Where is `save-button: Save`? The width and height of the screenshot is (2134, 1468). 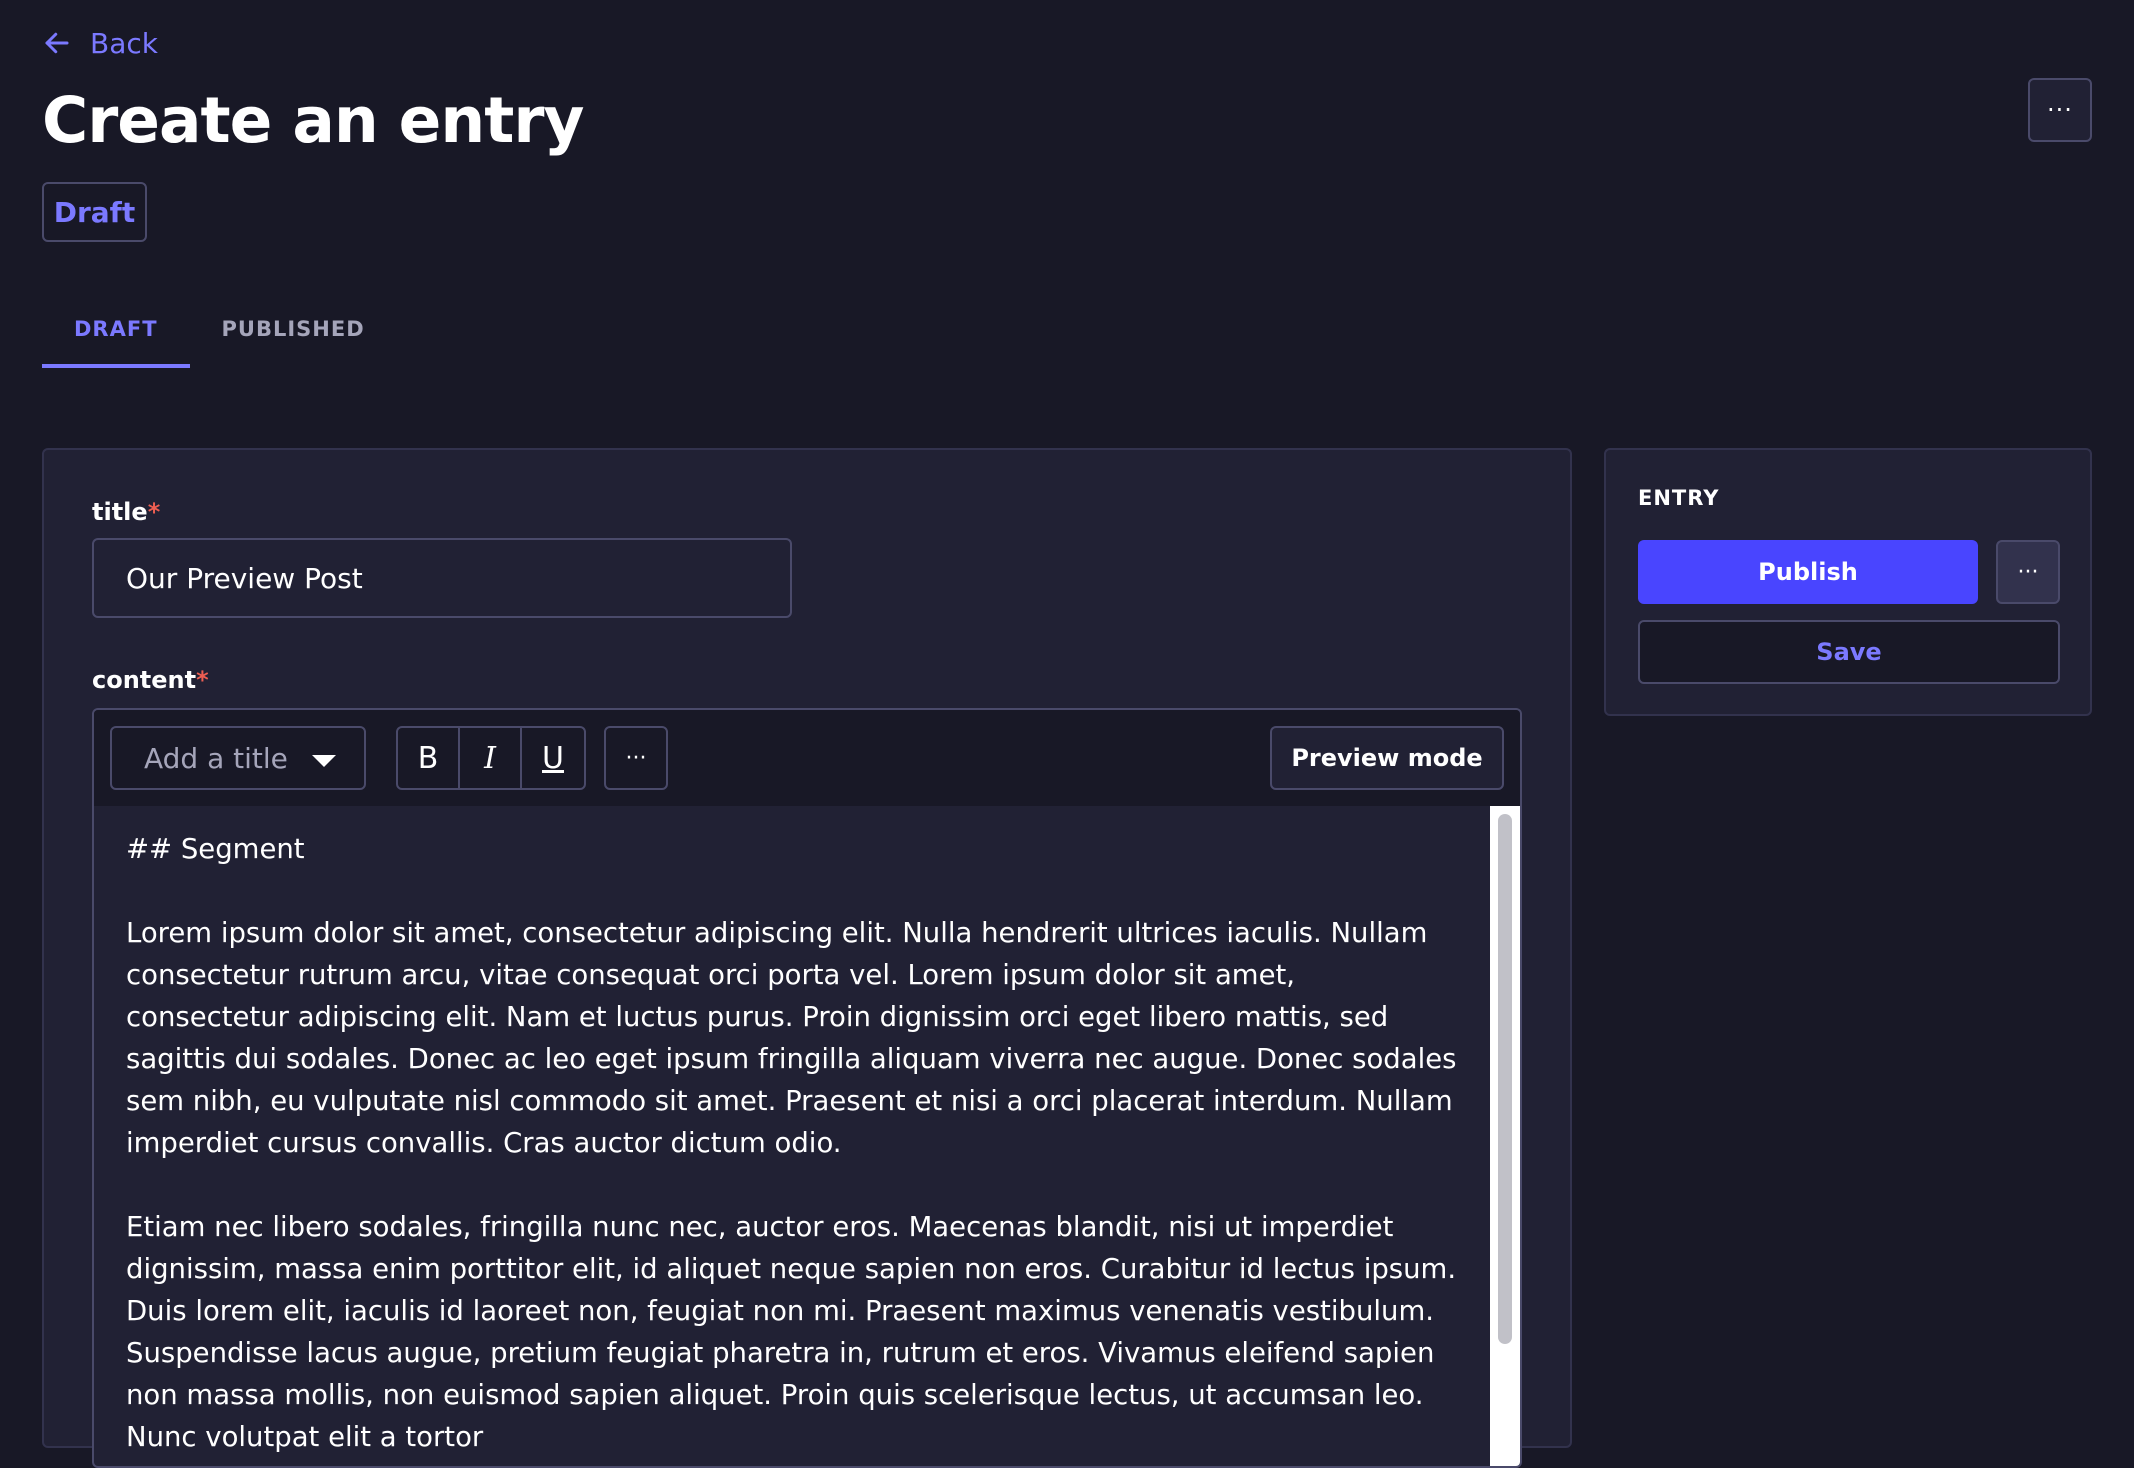
save-button: Save is located at coordinates (1849, 652).